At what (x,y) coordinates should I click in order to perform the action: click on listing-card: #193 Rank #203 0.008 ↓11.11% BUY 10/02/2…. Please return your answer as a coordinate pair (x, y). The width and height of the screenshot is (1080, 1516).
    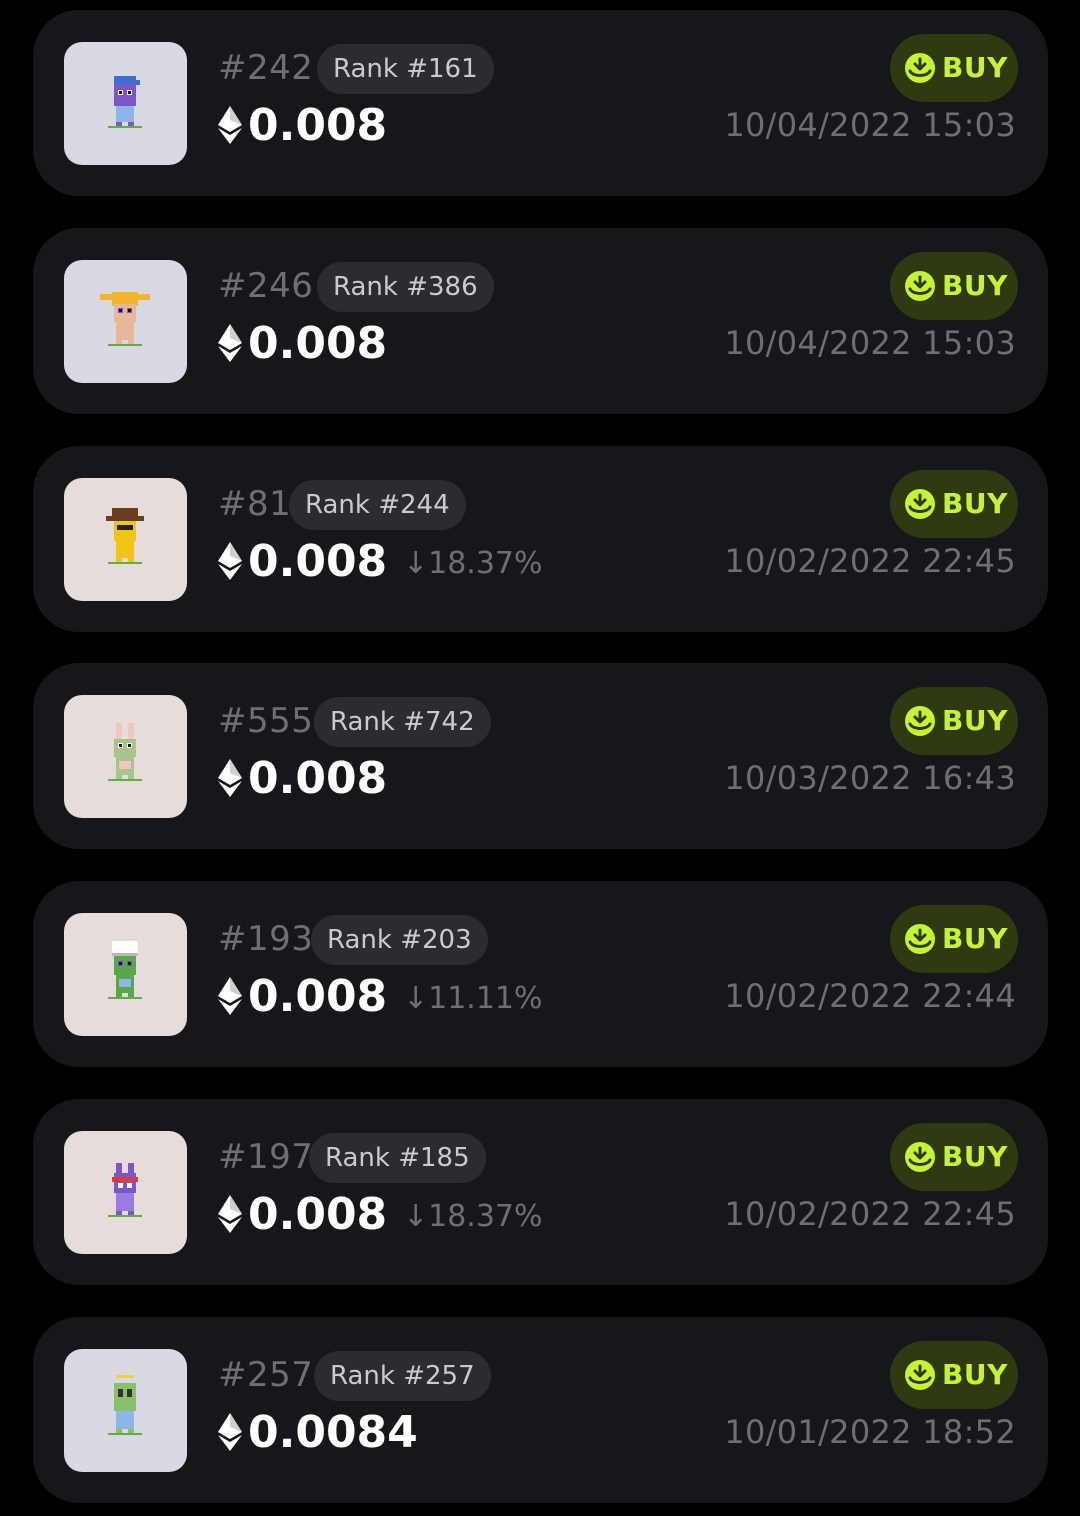
    Looking at the image, I should click on (540, 974).